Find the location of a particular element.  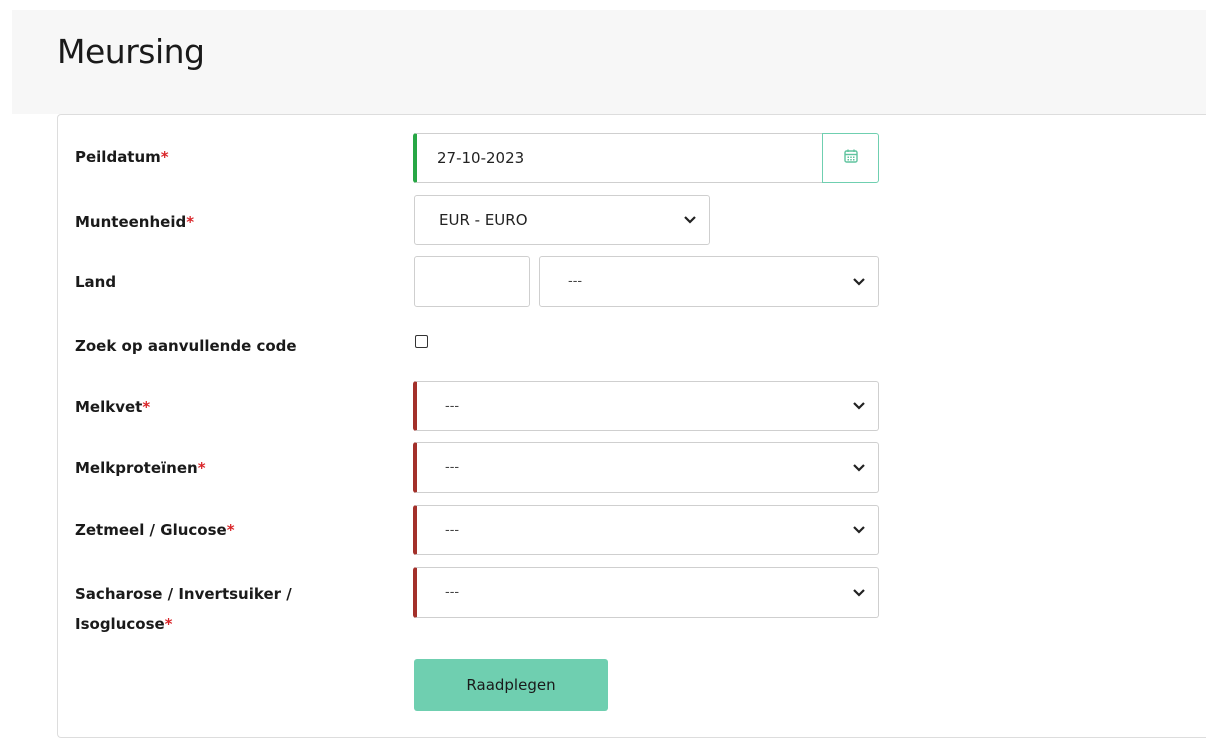

zetmeel-select: --- is located at coordinates (646, 530).